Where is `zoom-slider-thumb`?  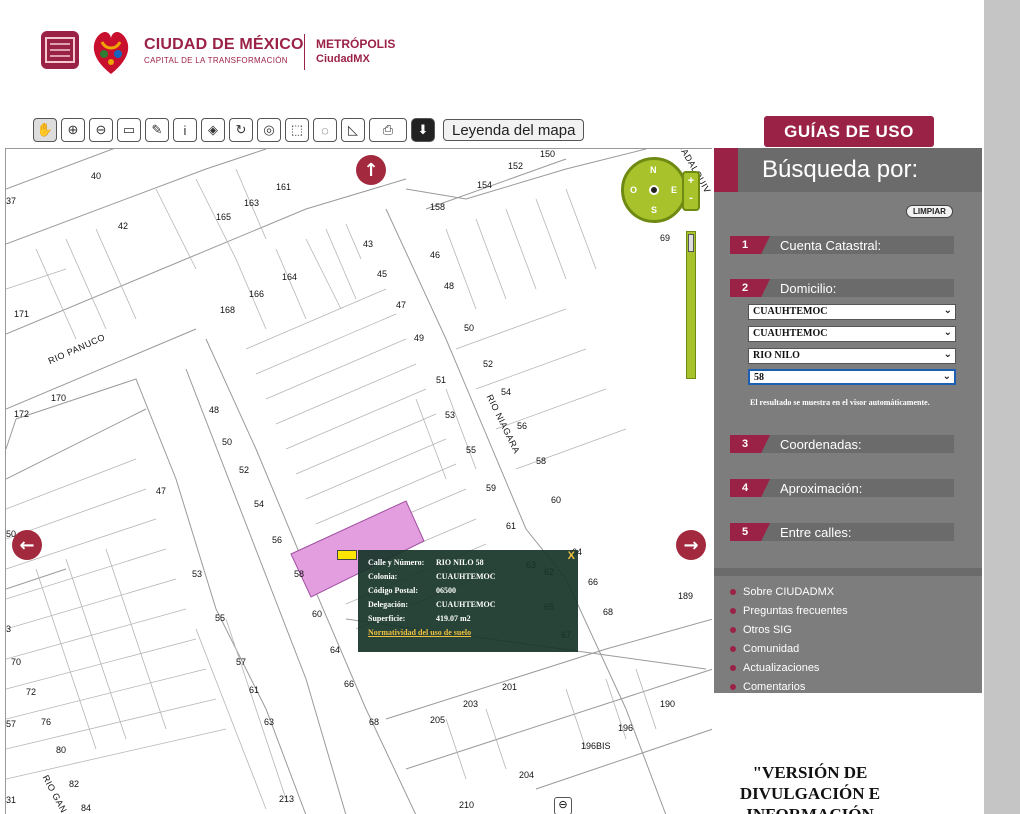 zoom-slider-thumb is located at coordinates (691, 243).